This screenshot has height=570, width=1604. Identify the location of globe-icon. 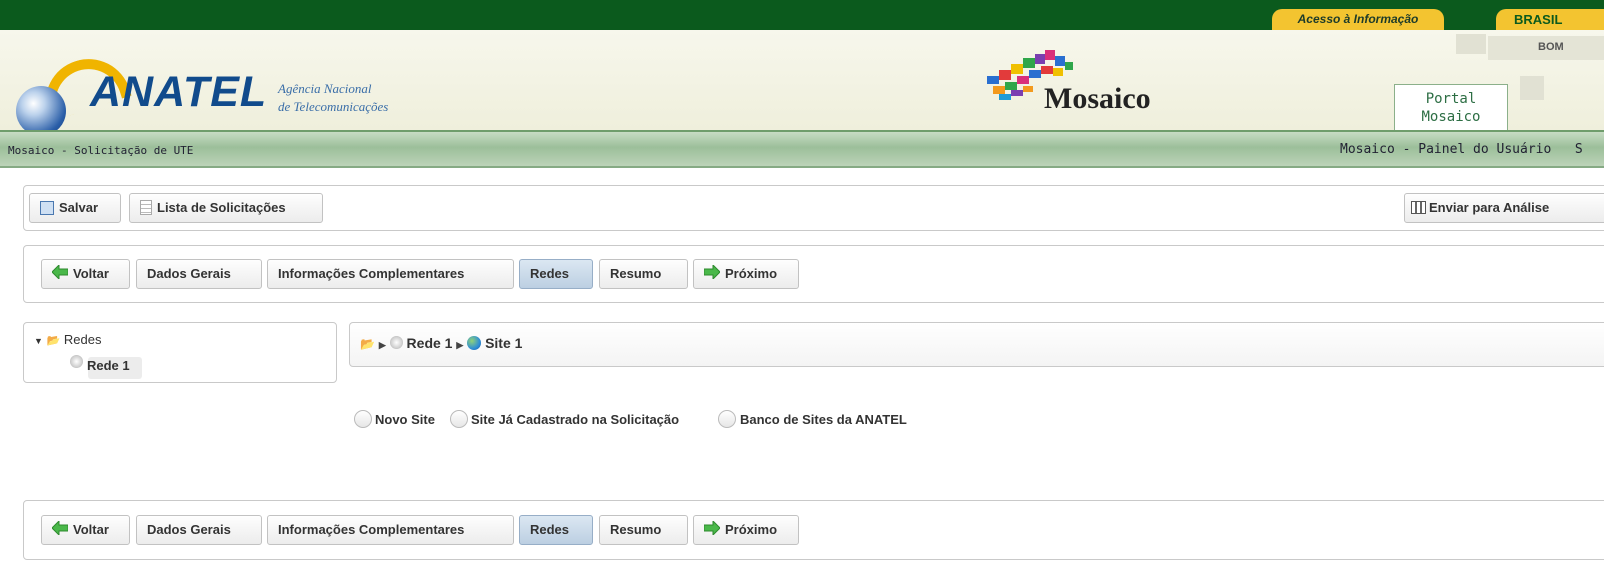
(474, 343).